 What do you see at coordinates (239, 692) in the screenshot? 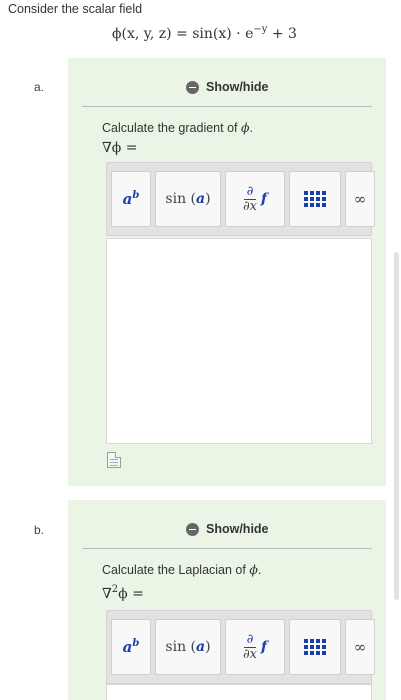
I see `laplacian-answer-input` at bounding box center [239, 692].